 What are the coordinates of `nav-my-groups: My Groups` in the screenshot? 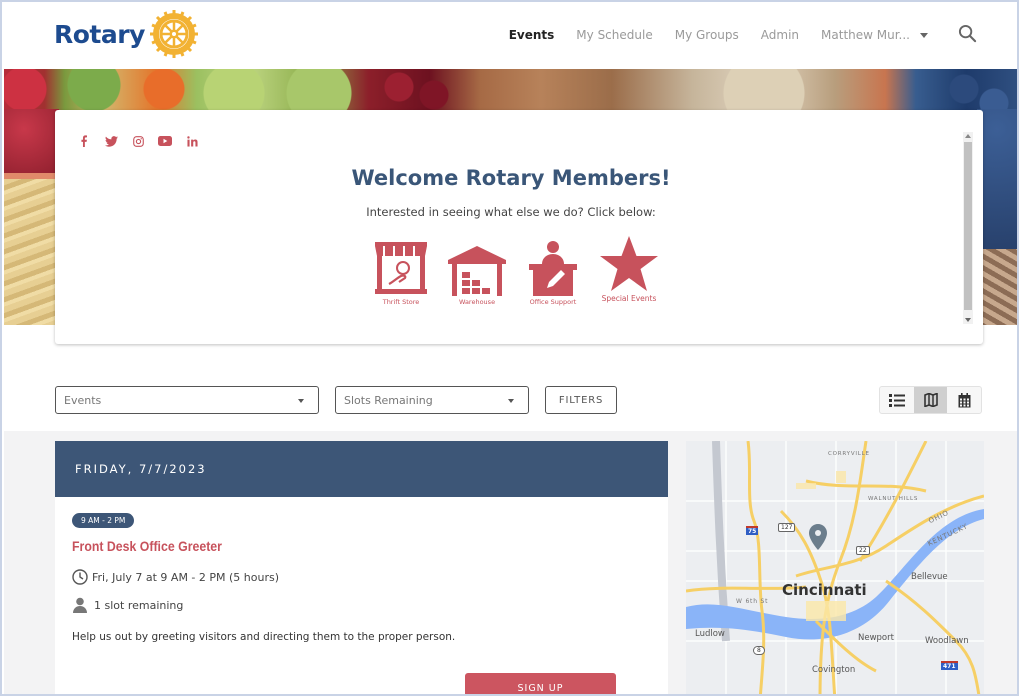 It's located at (707, 35).